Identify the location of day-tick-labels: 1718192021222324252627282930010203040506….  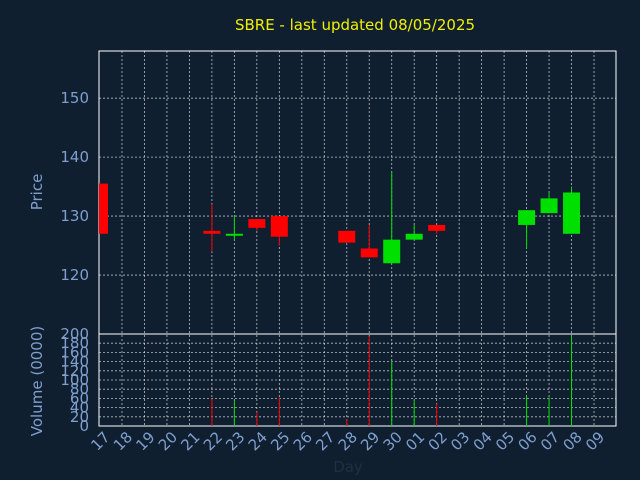
(347, 441).